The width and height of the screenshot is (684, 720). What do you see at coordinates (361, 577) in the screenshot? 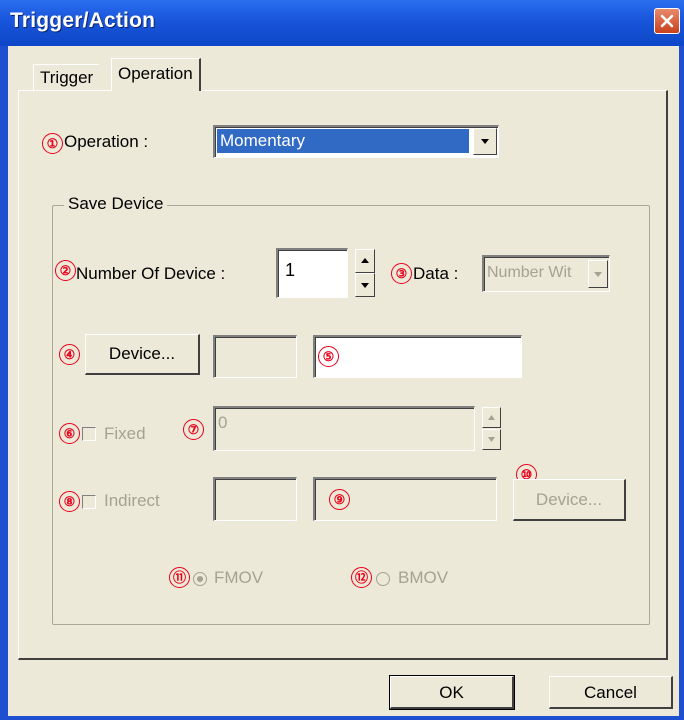
I see `marker-12: ⑫` at bounding box center [361, 577].